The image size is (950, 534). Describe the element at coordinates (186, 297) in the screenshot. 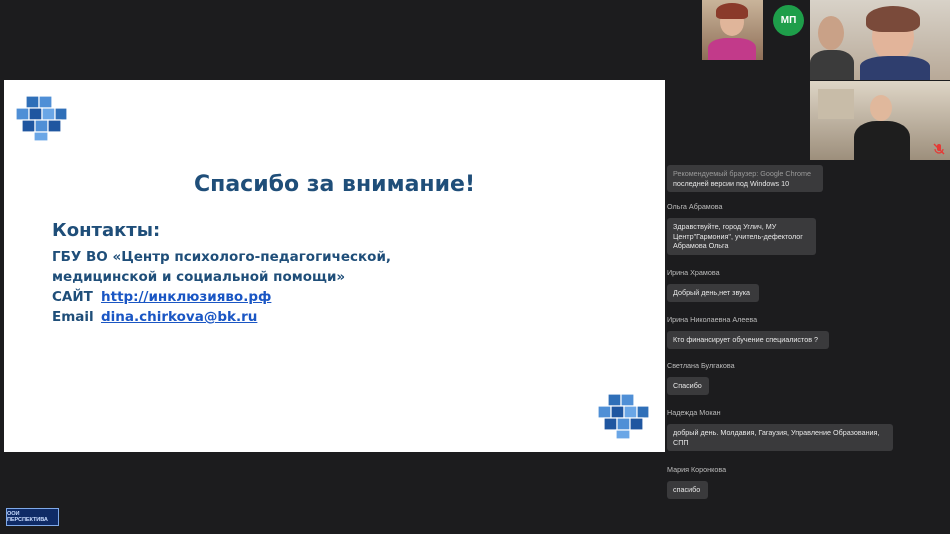

I see `site-link: http://инклюзияво.рф` at that location.